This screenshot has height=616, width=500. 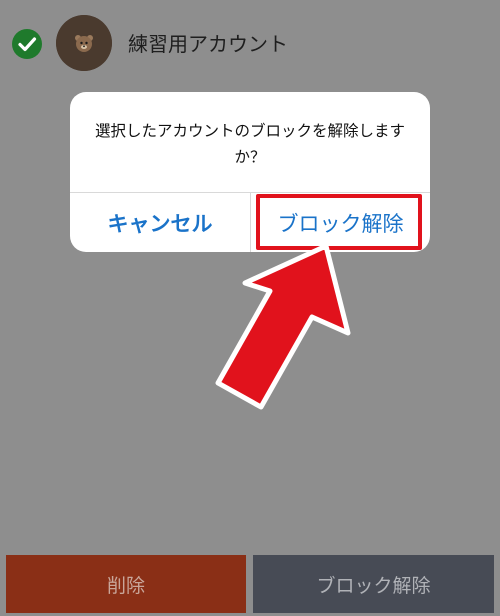 I want to click on bottom-unblock-button: ブロック解除, so click(x=373, y=584).